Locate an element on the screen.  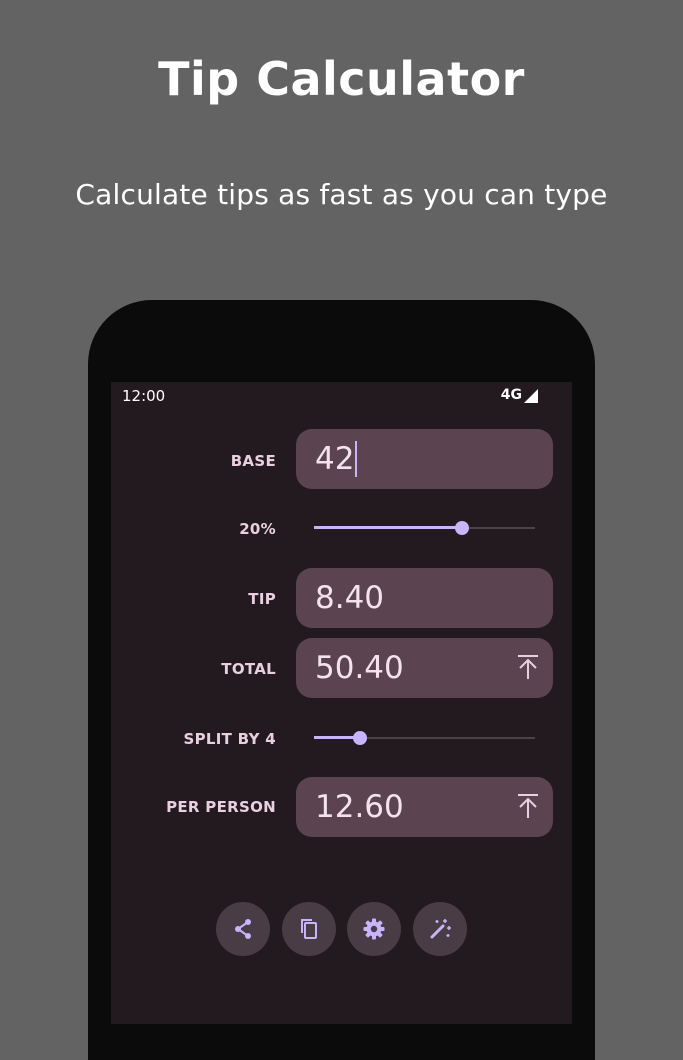
share-icon is located at coordinates (243, 929).